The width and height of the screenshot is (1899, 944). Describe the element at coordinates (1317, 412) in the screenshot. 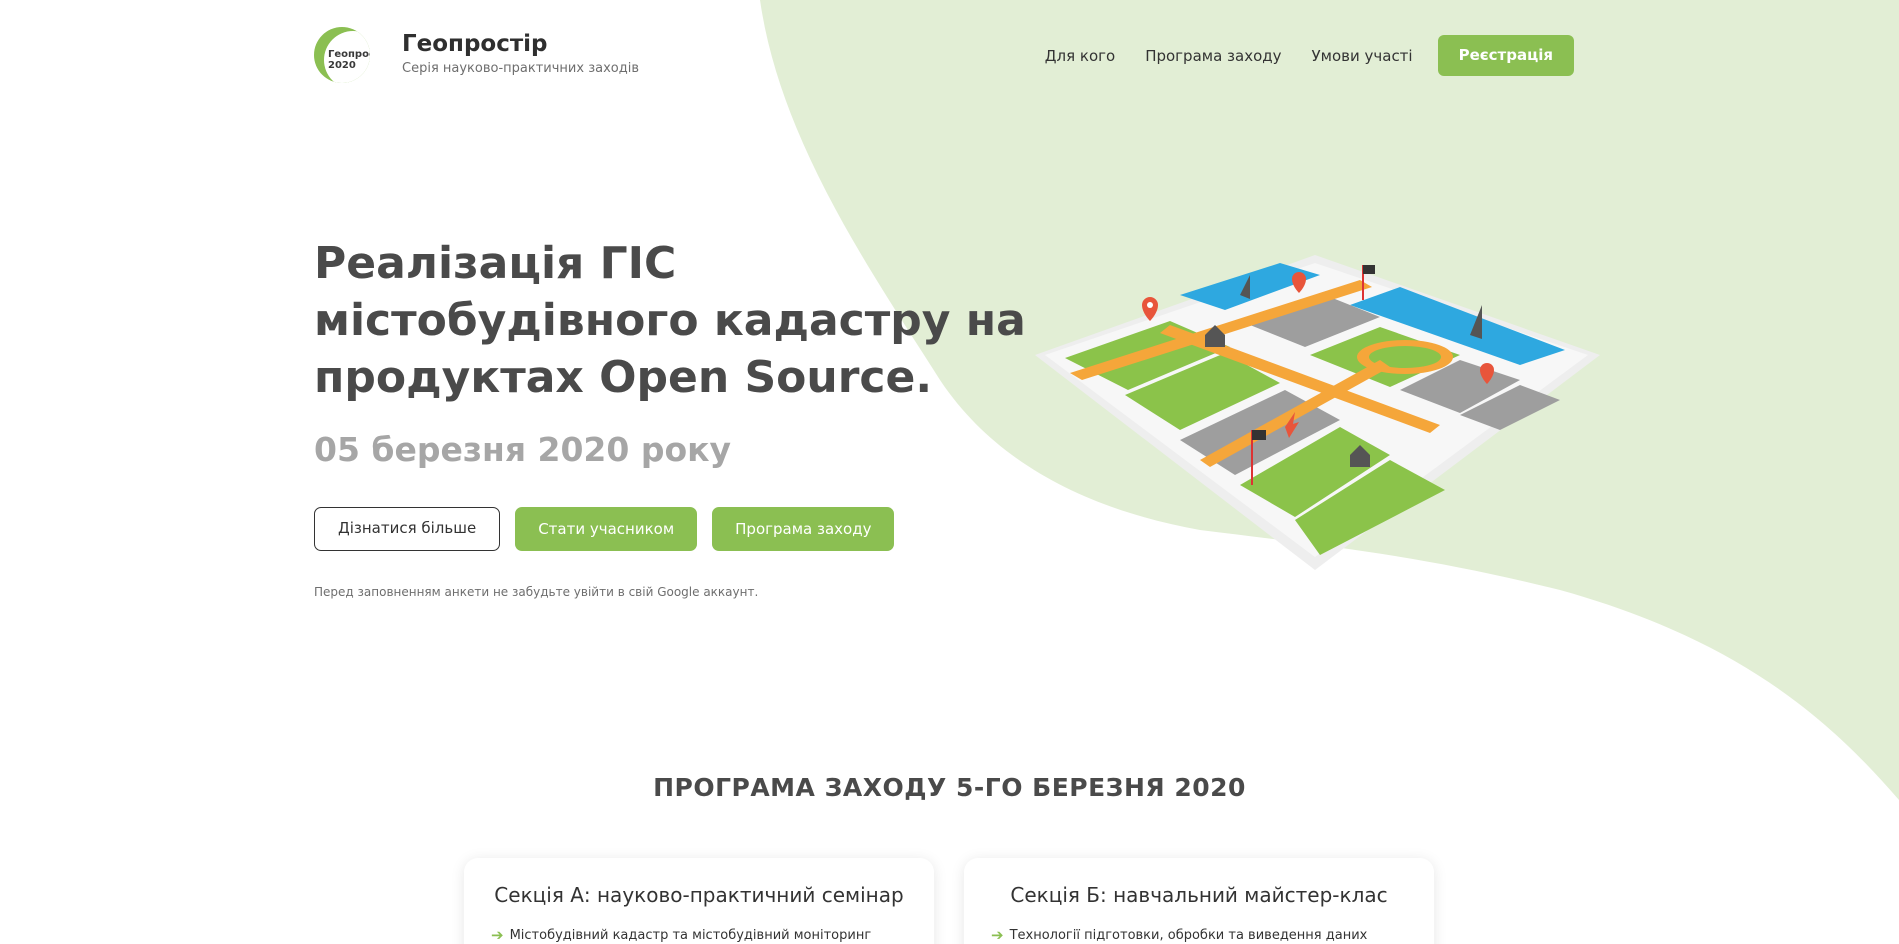

I see `city-map-illustration` at that location.